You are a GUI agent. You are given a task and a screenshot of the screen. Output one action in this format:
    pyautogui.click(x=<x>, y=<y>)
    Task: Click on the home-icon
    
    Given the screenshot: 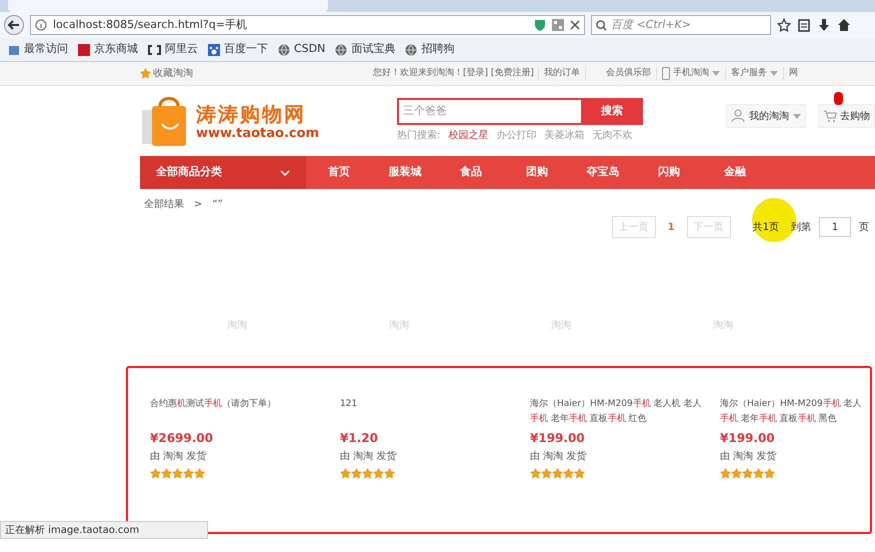 What is the action you would take?
    pyautogui.click(x=844, y=25)
    